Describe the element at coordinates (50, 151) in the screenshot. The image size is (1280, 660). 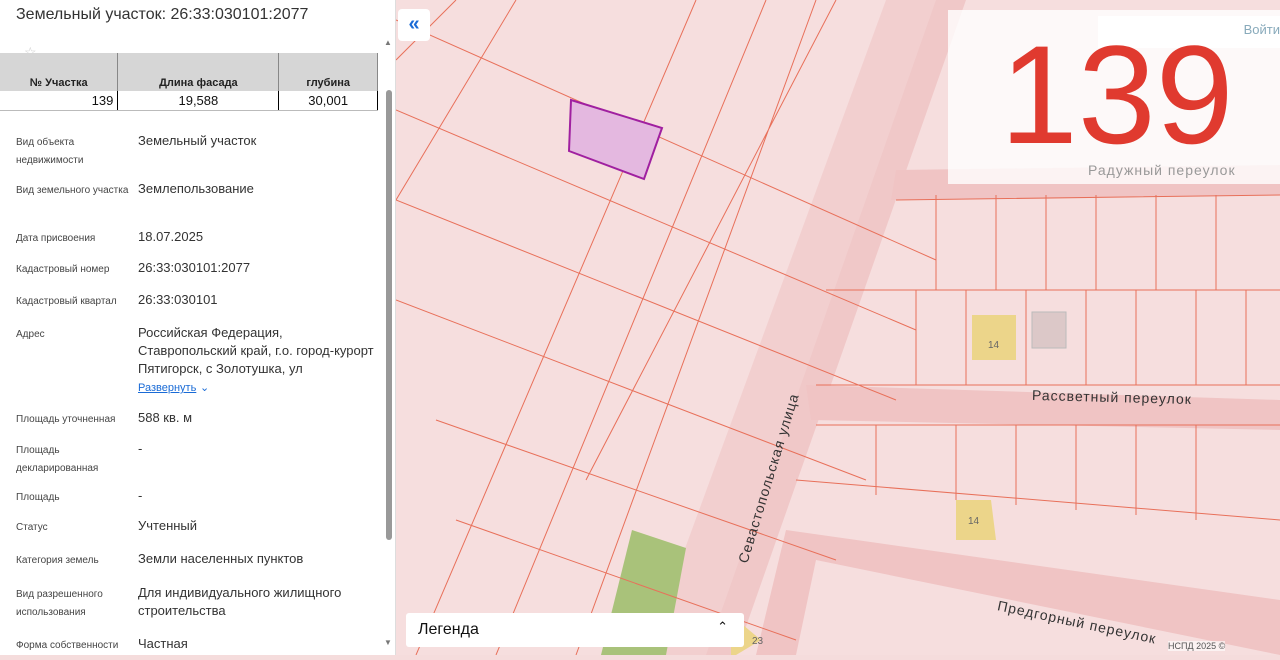
I see `property-label: Вид объекта недвижимости` at that location.